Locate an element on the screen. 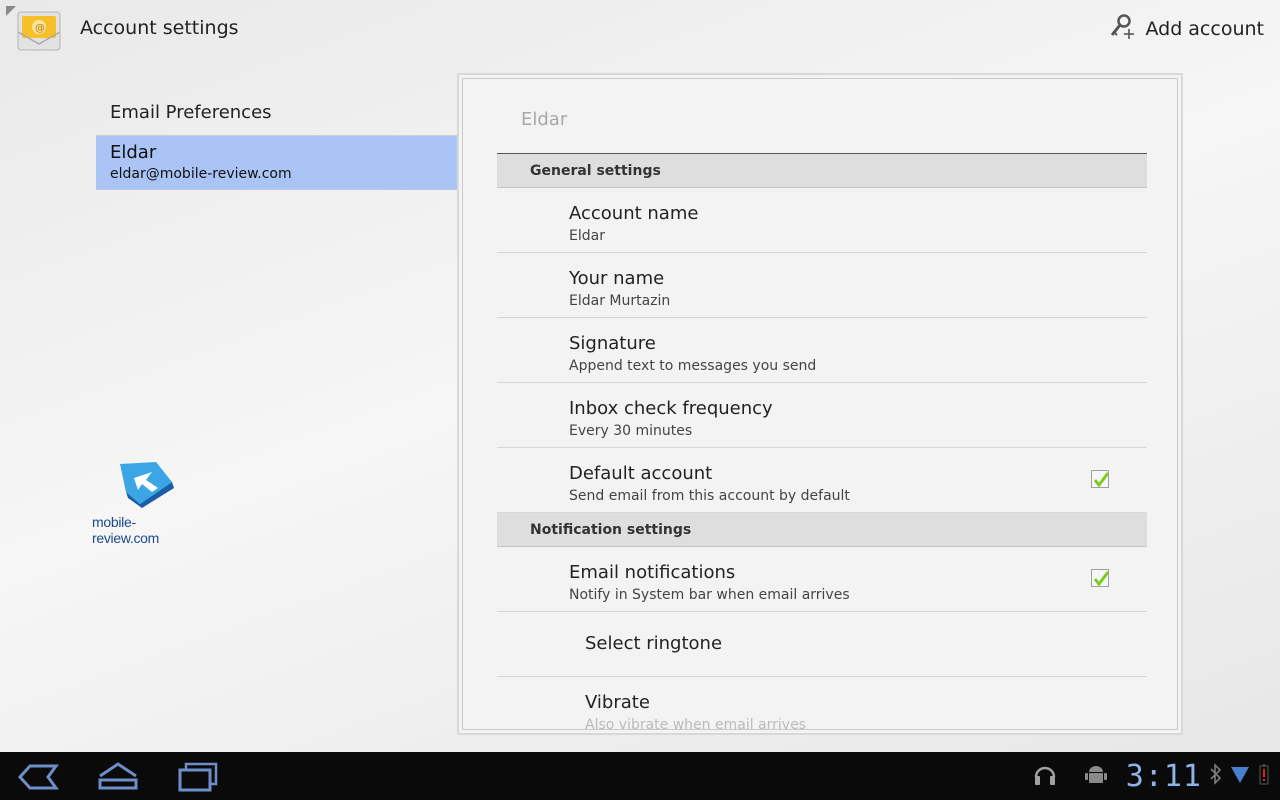 The width and height of the screenshot is (1280, 800). wifi-icon is located at coordinates (1240, 776).